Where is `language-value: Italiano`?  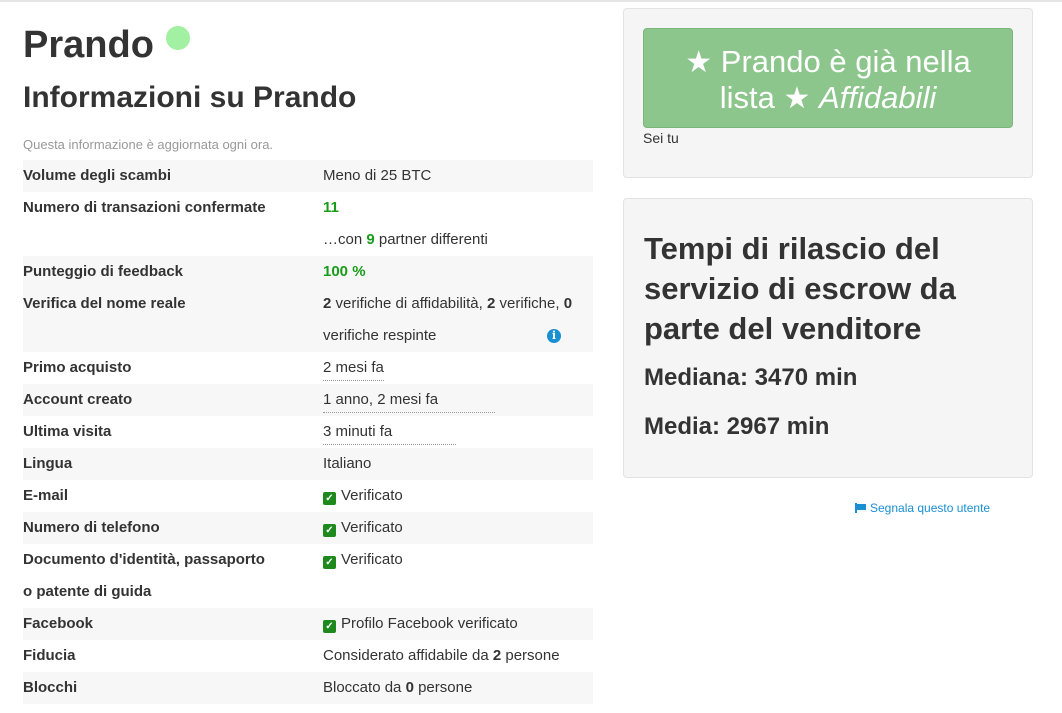 language-value: Italiano is located at coordinates (347, 463).